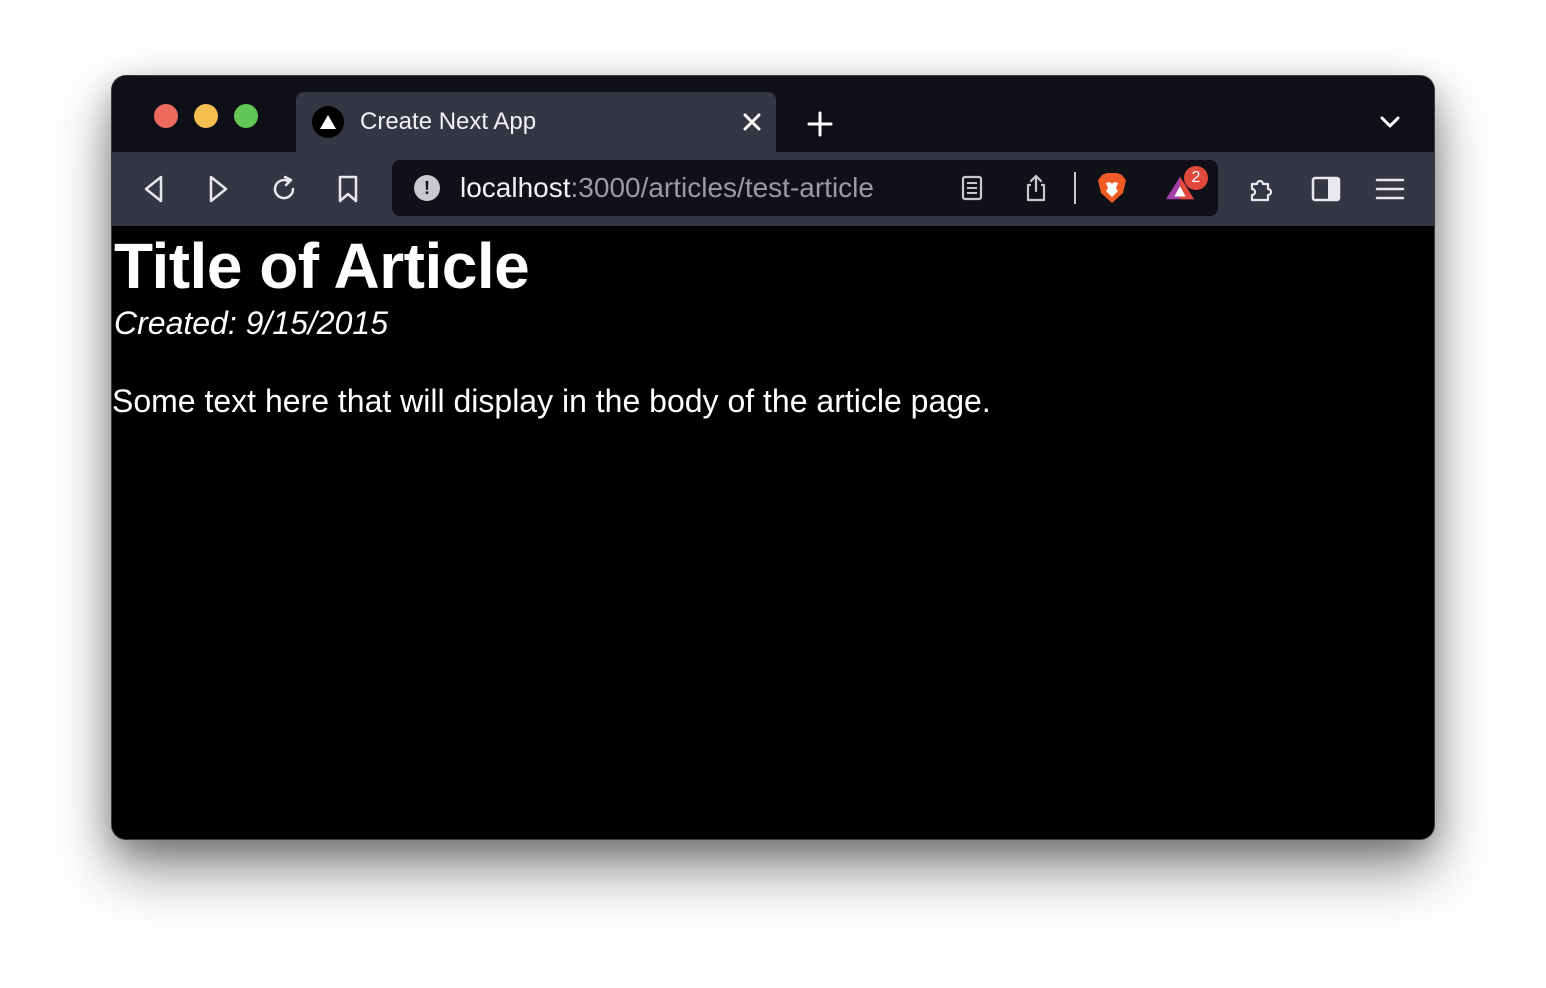 The width and height of the screenshot is (1546, 988). What do you see at coordinates (515, 187) in the screenshot?
I see `url-host: localhost` at bounding box center [515, 187].